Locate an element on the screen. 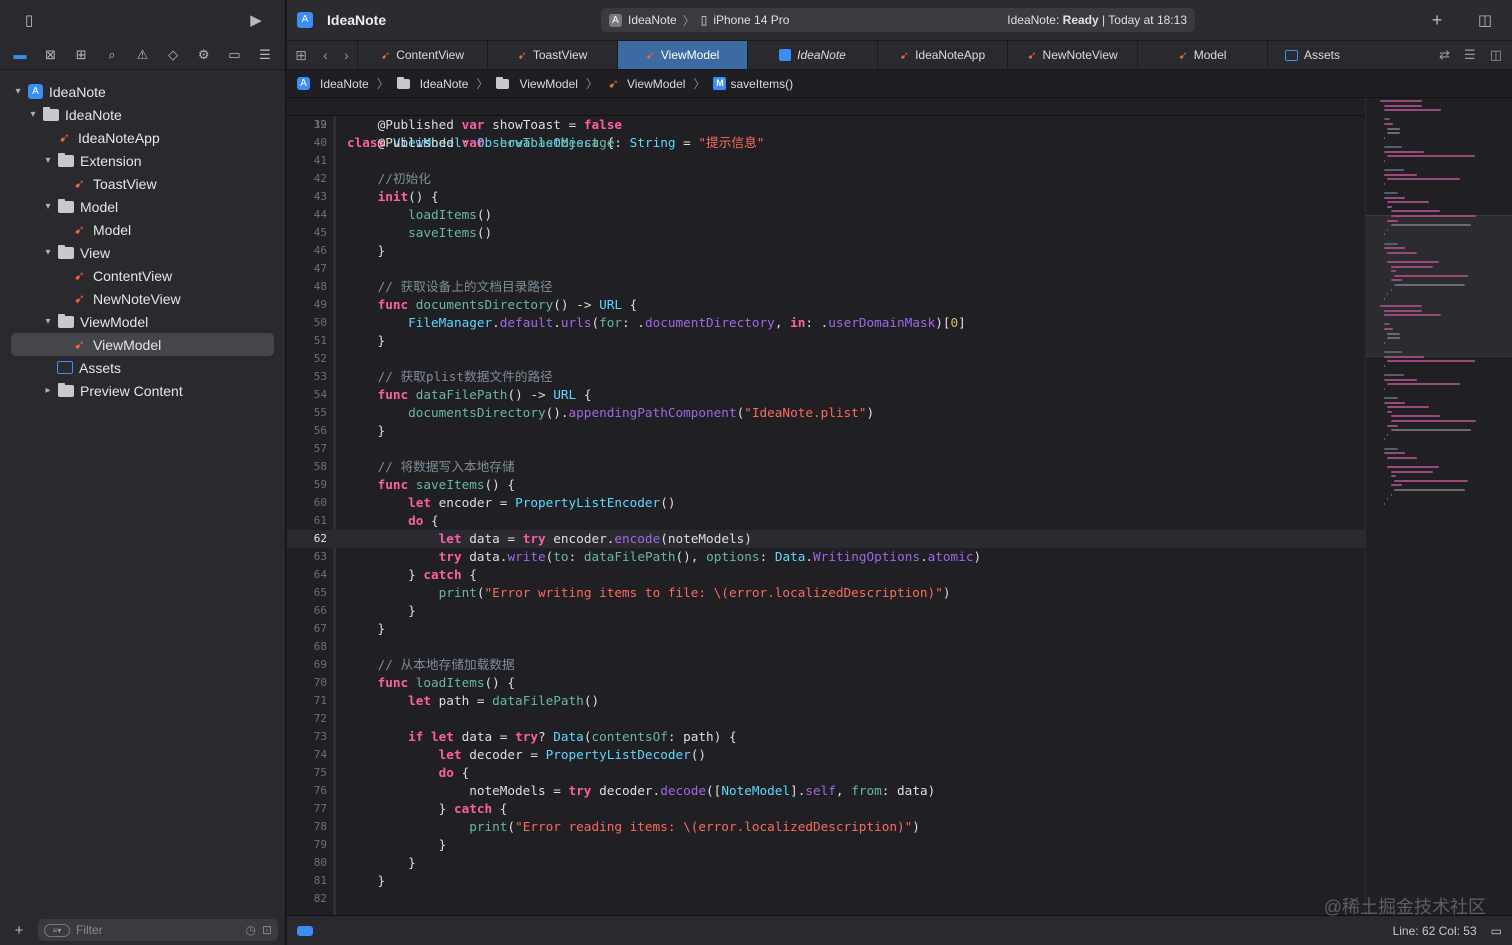  tree-row-file-selected: ➹ ViewModel is located at coordinates (142, 344).